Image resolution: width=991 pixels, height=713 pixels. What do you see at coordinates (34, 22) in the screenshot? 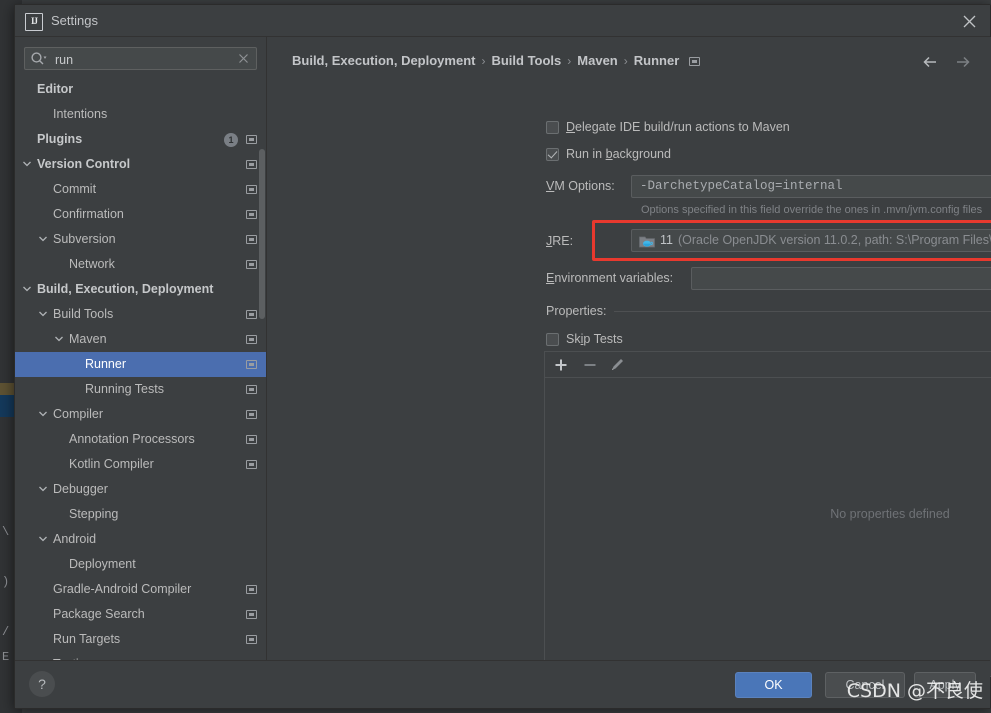
I see `intellij-idea-icon: IJ` at bounding box center [34, 22].